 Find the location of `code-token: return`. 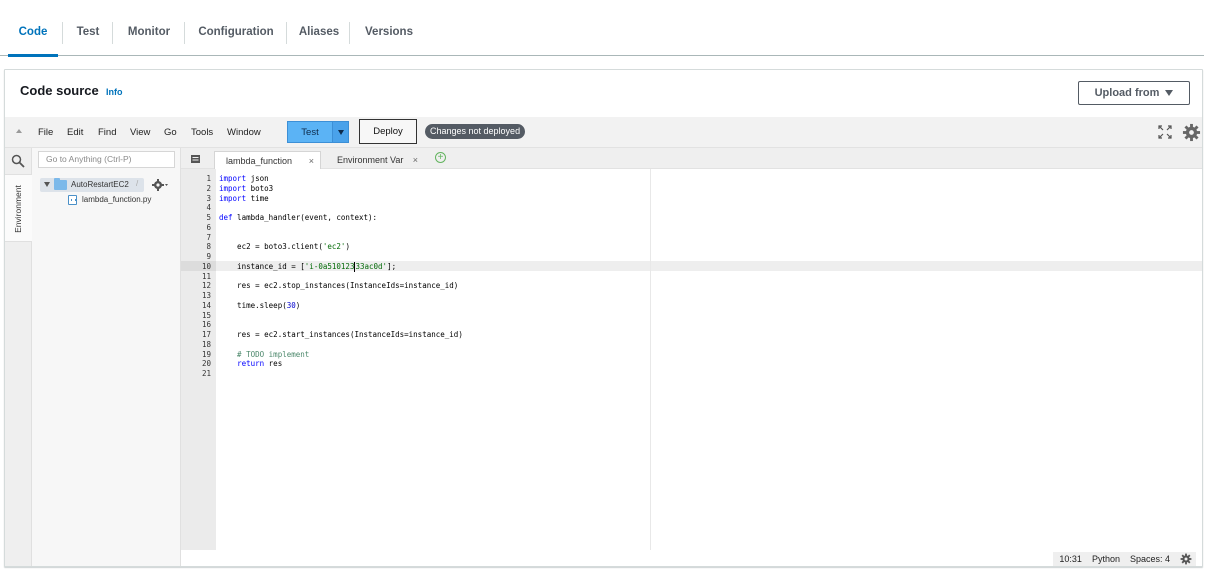

code-token: return is located at coordinates (251, 364).